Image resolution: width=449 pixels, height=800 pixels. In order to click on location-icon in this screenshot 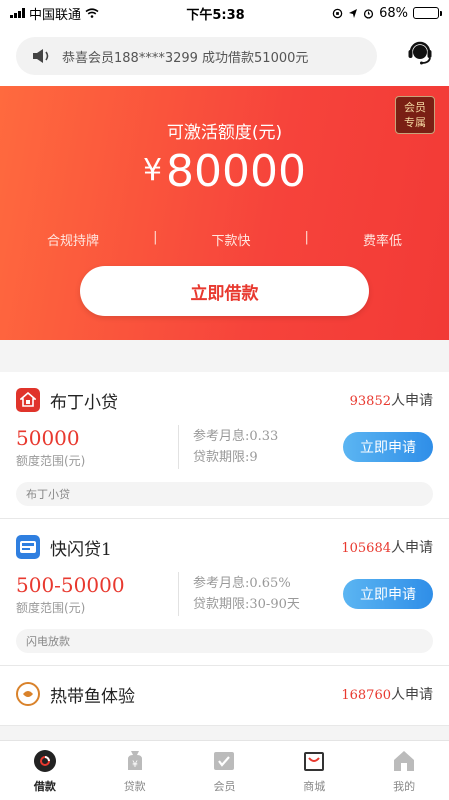, I will do `click(353, 13)`.